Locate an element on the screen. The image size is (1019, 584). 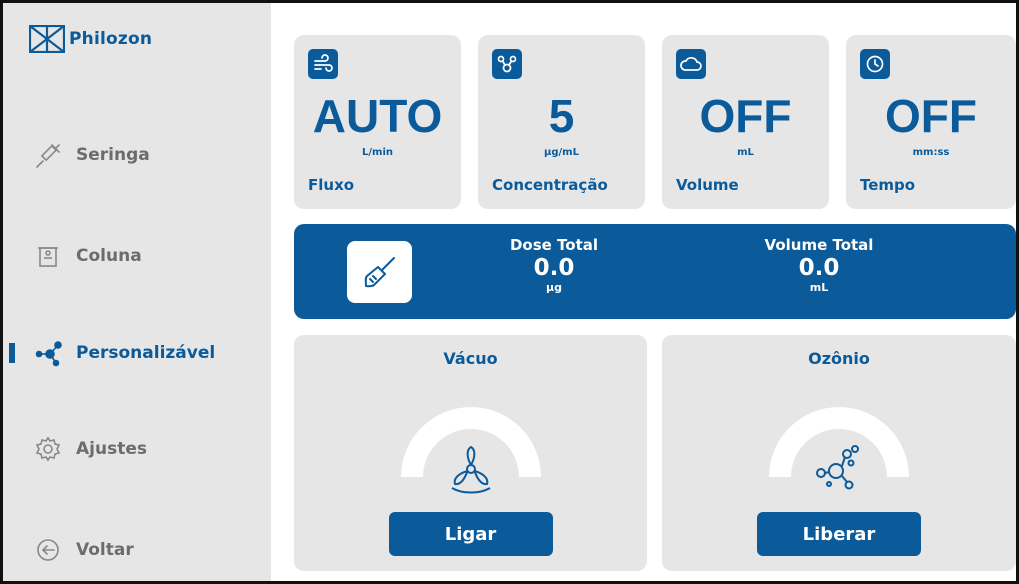
back-arrow-icon is located at coordinates (48, 550).